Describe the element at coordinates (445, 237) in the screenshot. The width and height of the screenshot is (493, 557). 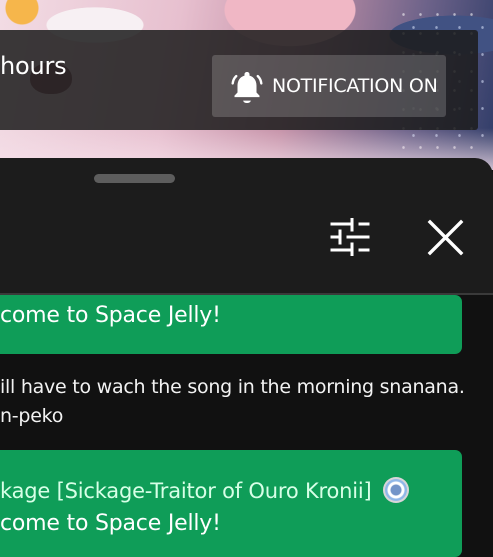
I see `close-icon` at that location.